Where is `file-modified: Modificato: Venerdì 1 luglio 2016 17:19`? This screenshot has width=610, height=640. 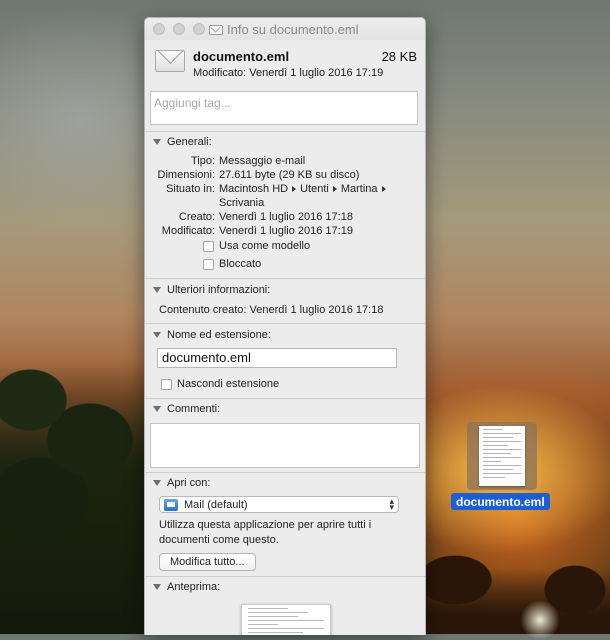 file-modified: Modificato: Venerdì 1 luglio 2016 17:19 is located at coordinates (288, 73).